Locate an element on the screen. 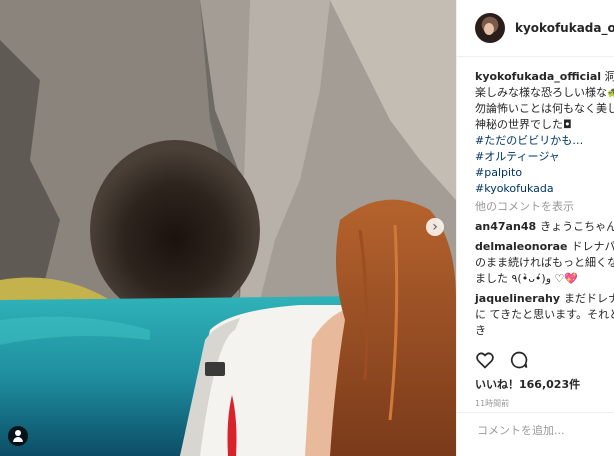 The height and width of the screenshot is (456, 614). comment-username: an47an48 is located at coordinates (505, 226).